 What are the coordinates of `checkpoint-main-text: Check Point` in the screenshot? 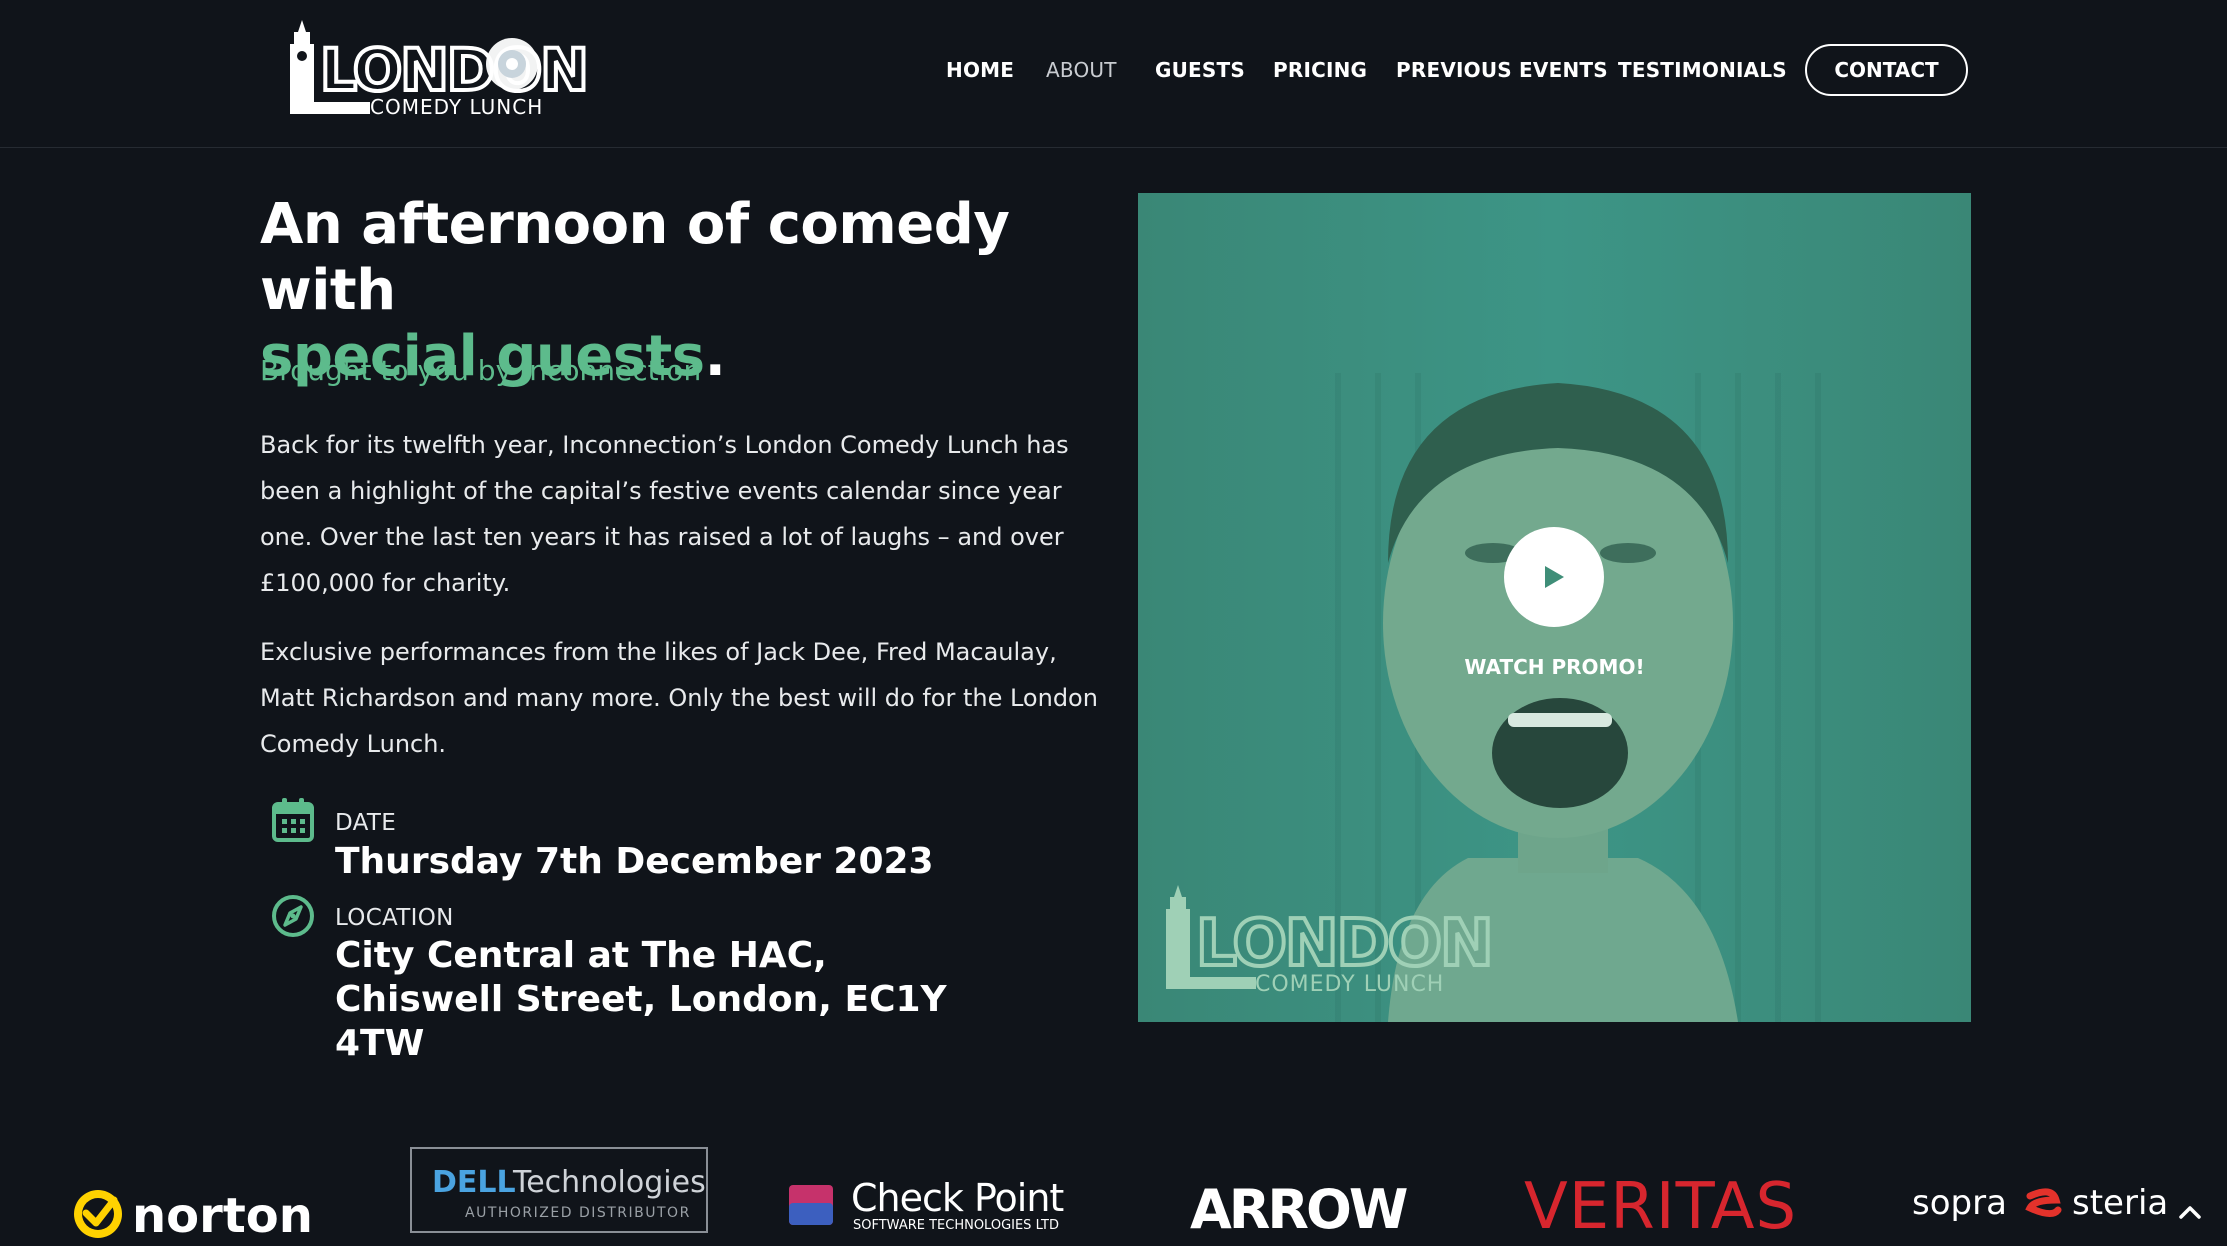 It's located at (957, 1198).